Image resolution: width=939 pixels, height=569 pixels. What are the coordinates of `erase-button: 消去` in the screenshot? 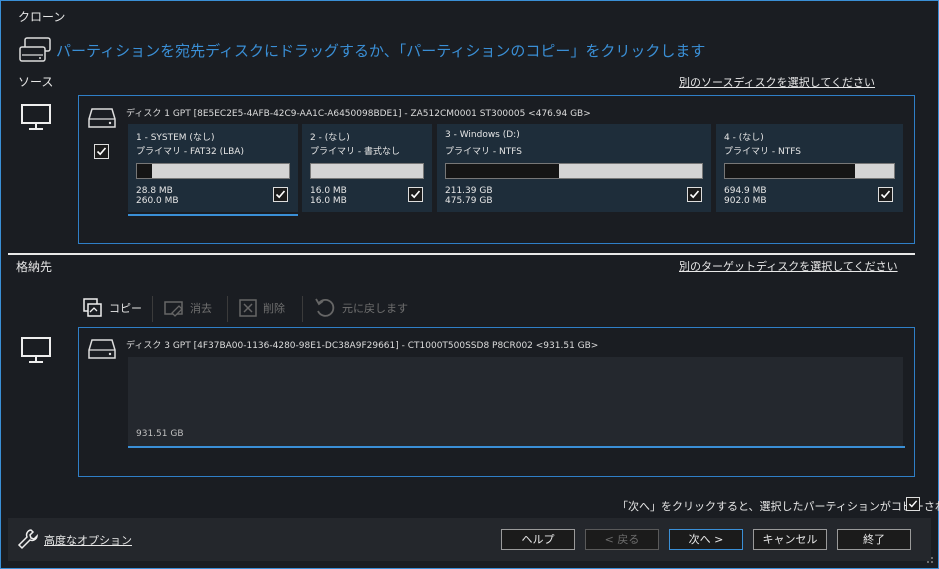 It's located at (187, 308).